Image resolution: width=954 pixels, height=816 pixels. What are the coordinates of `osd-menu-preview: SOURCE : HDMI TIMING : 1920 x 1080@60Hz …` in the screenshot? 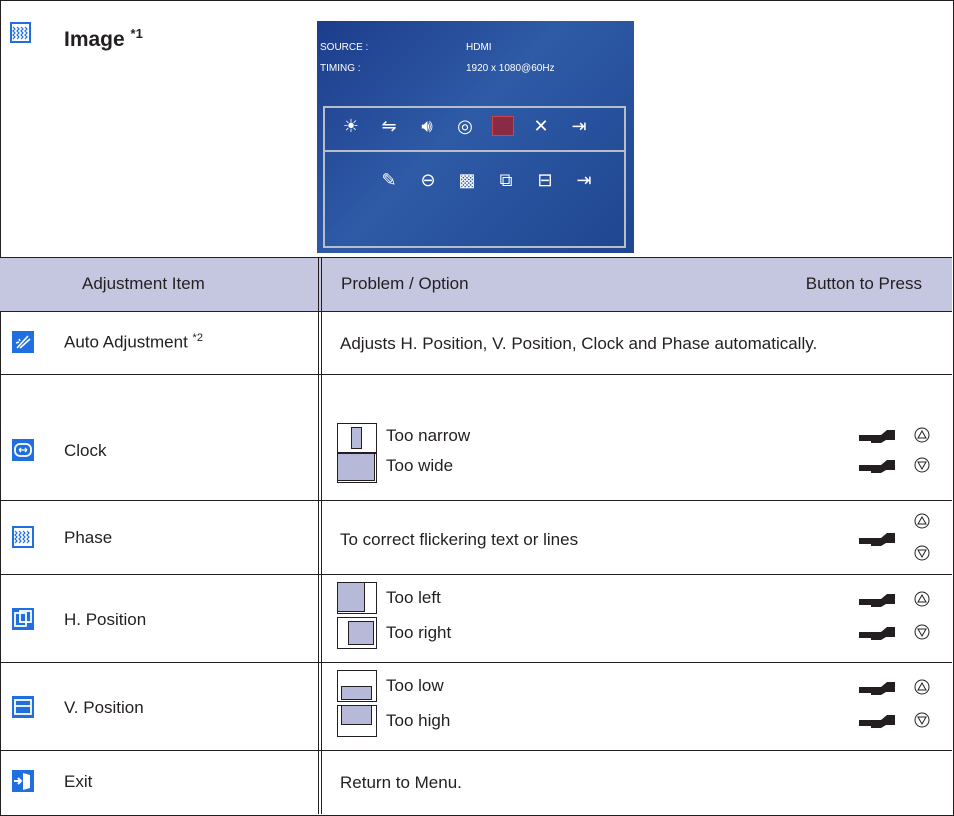 It's located at (475, 137).